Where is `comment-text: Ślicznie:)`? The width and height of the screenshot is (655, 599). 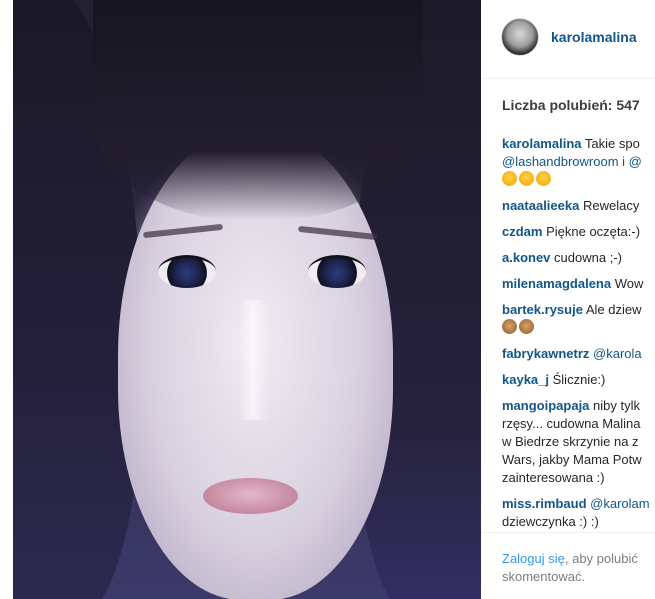
comment-text: Ślicznie:) is located at coordinates (579, 379).